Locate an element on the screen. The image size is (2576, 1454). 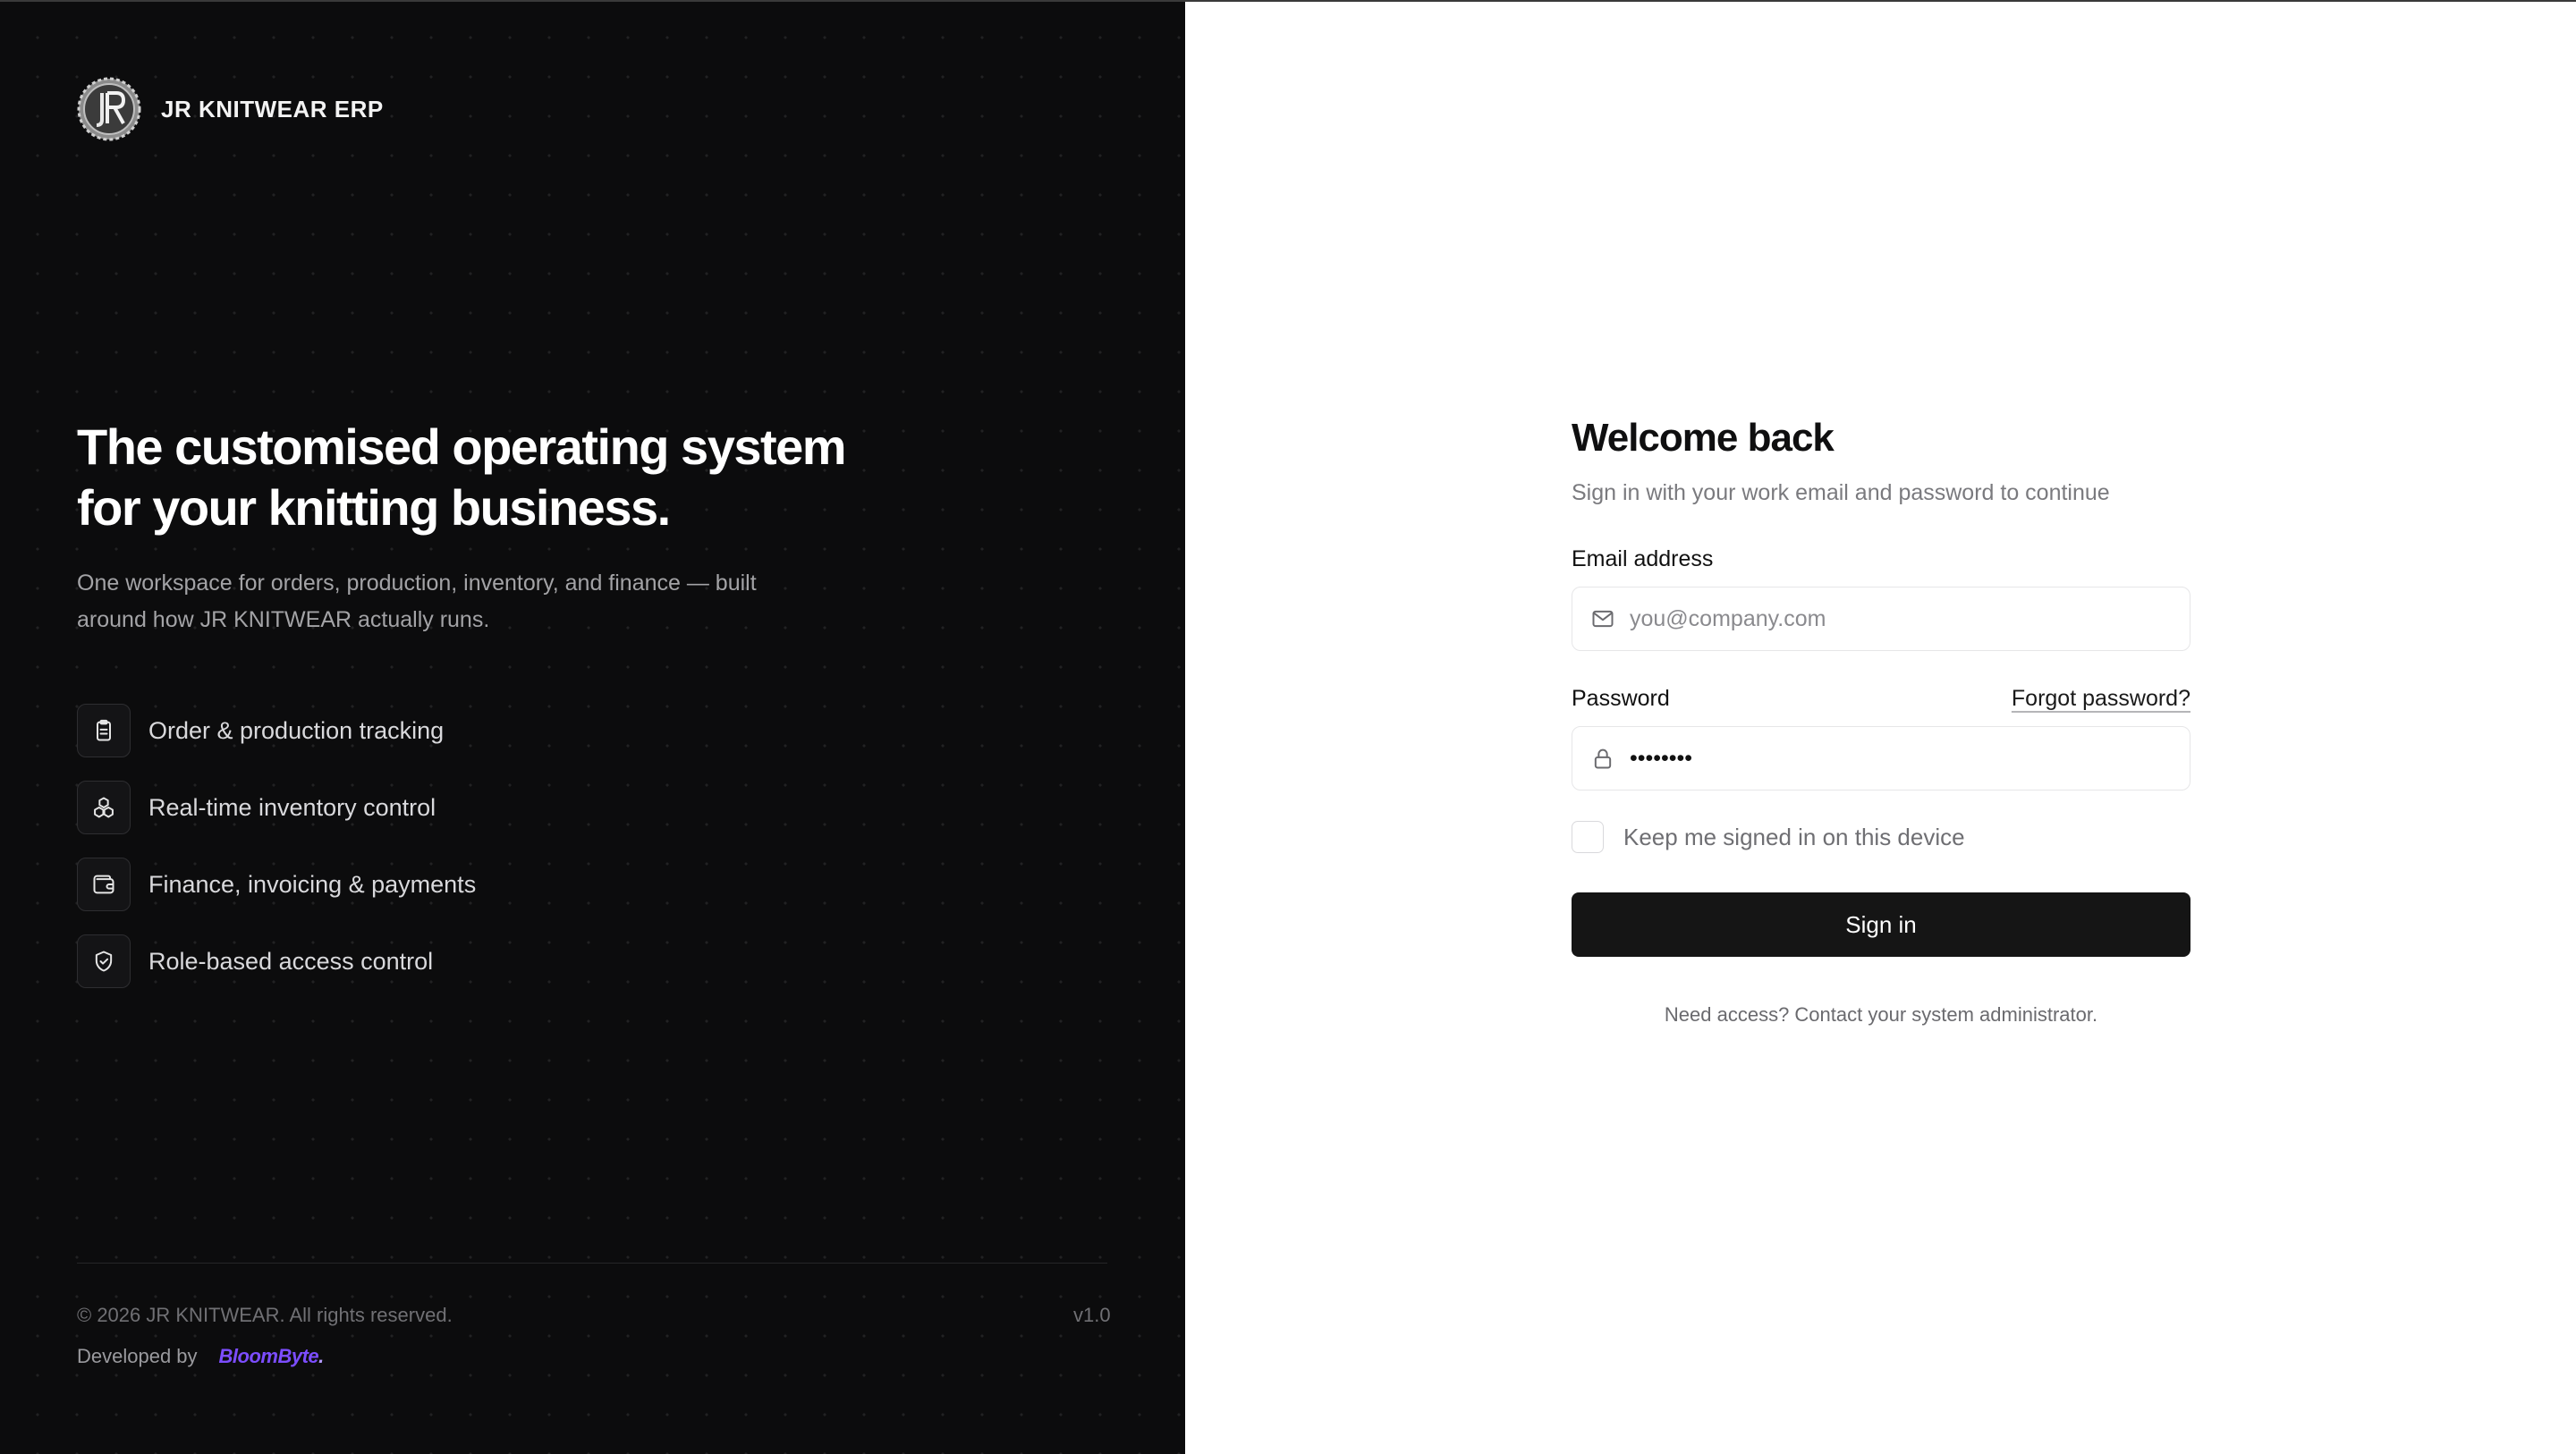
forgot-password-link: Forgot password? is located at coordinates (2101, 699).